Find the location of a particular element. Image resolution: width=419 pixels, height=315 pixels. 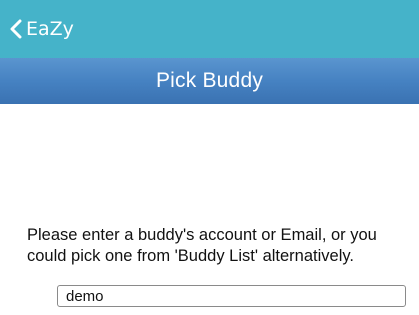

back-button: EaZy is located at coordinates (42, 29).